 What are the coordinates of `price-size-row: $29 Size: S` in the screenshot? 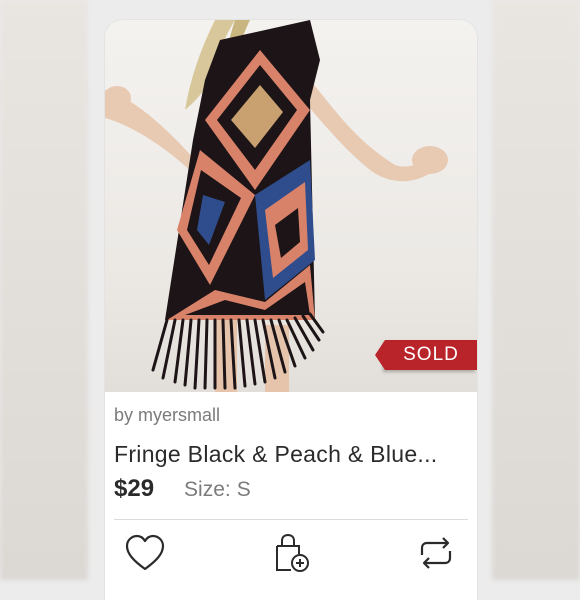 It's located at (182, 489).